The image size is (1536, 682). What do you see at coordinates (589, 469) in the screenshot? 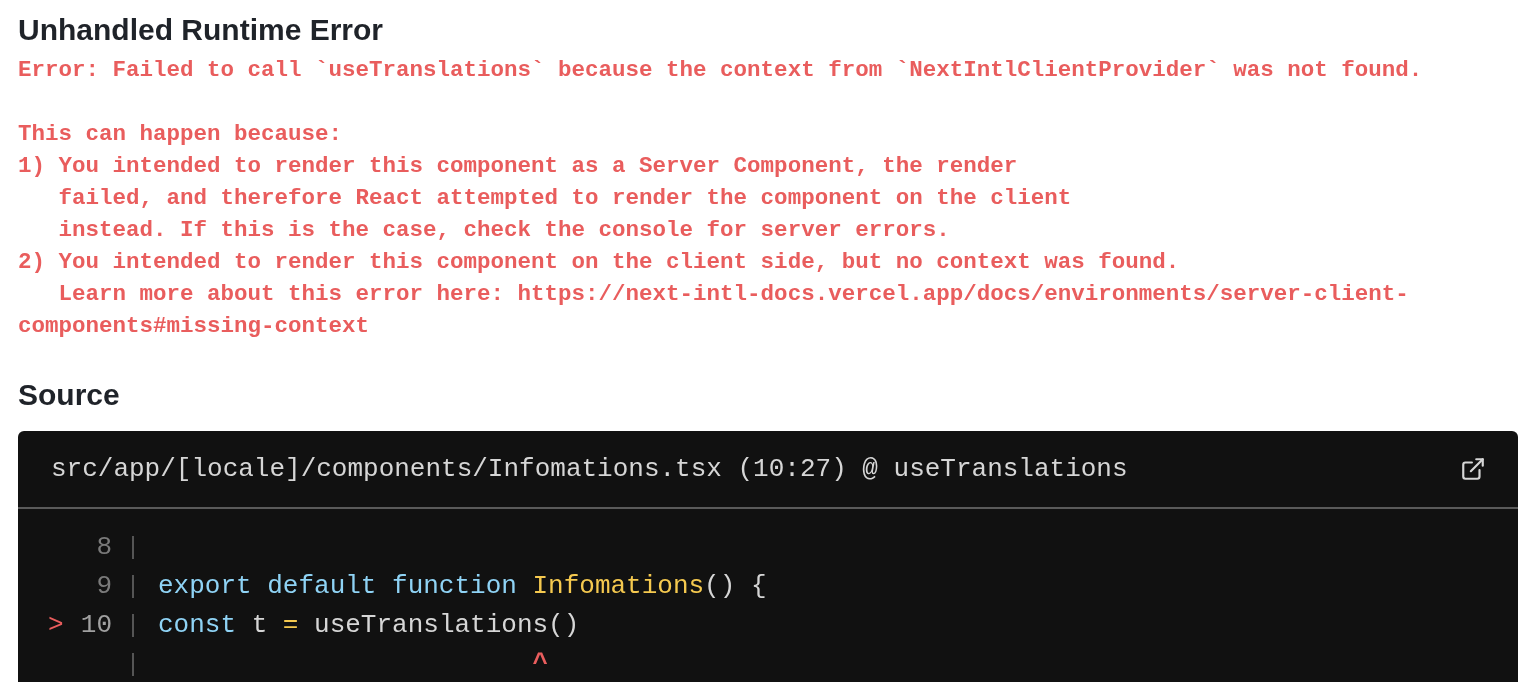
I see `file-path: src/app/[locale]/components/Infomations.tsx (10:27) @ useTranslations` at bounding box center [589, 469].